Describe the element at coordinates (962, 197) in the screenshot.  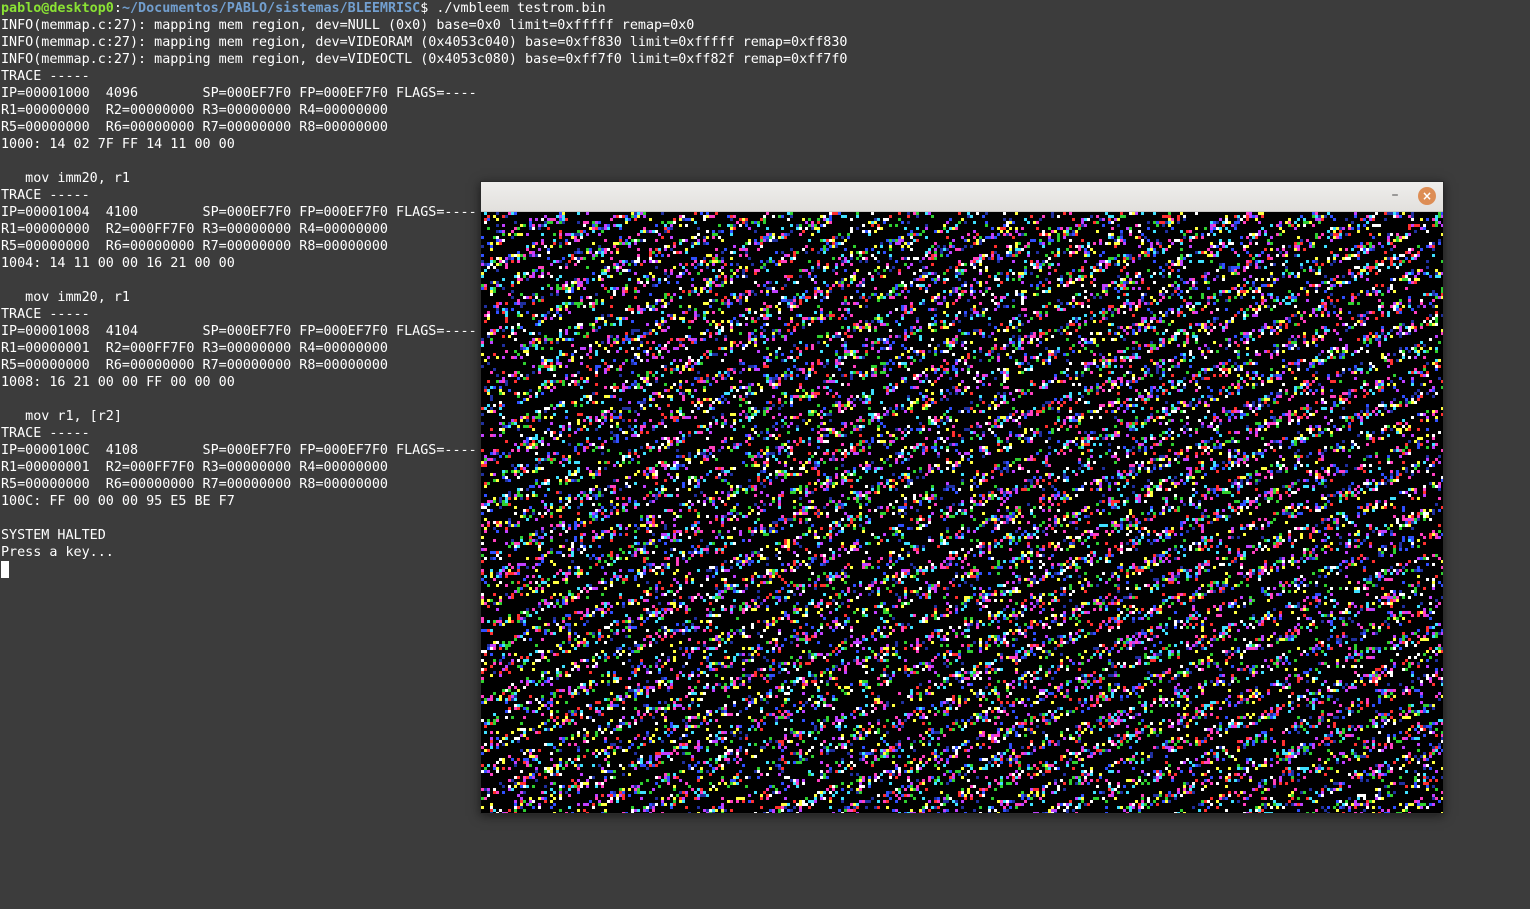
I see `window-titlebar: – ×` at that location.